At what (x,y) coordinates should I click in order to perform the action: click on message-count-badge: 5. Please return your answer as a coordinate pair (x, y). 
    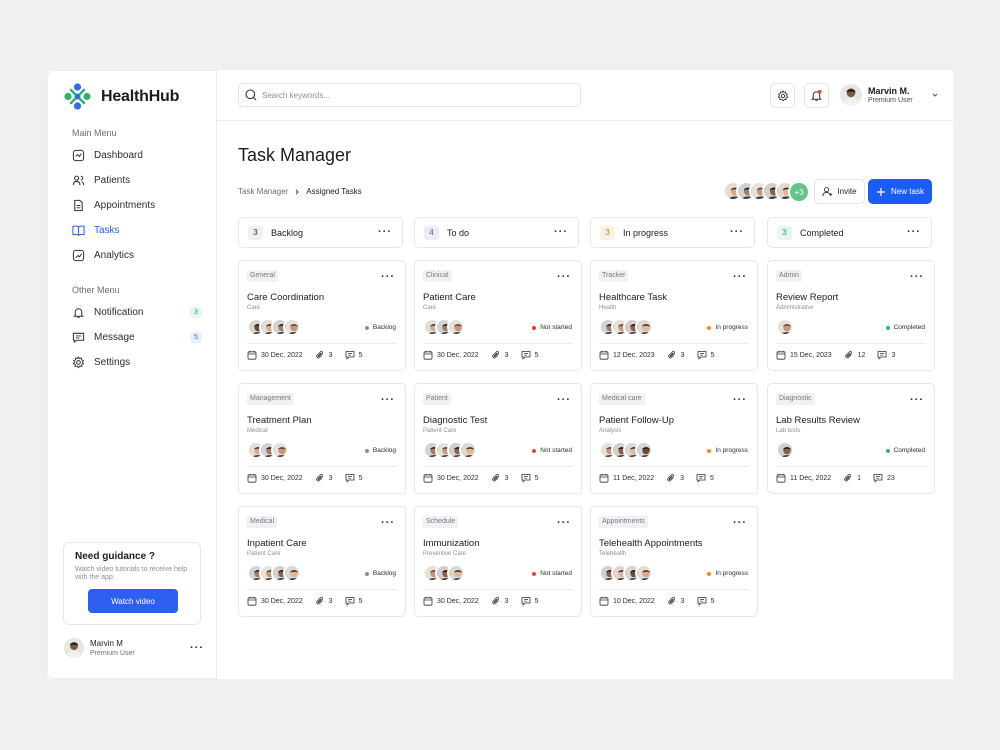
    Looking at the image, I should click on (196, 337).